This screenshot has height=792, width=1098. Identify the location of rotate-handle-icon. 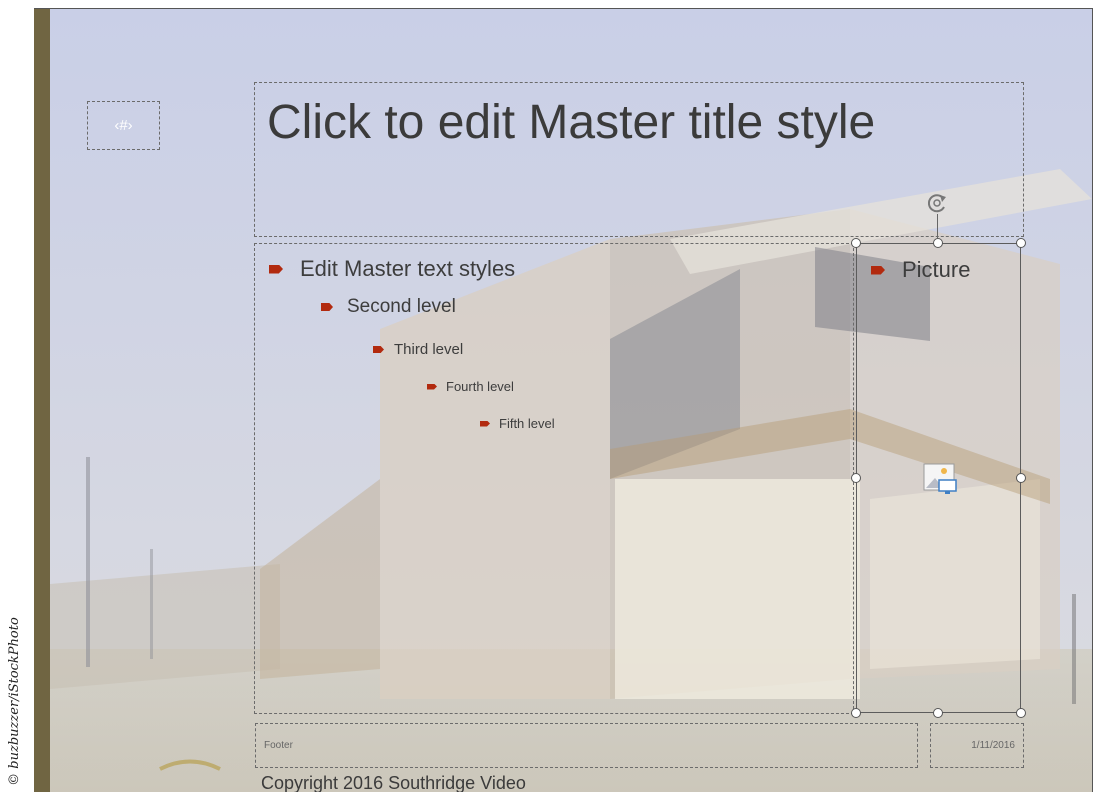
(937, 203).